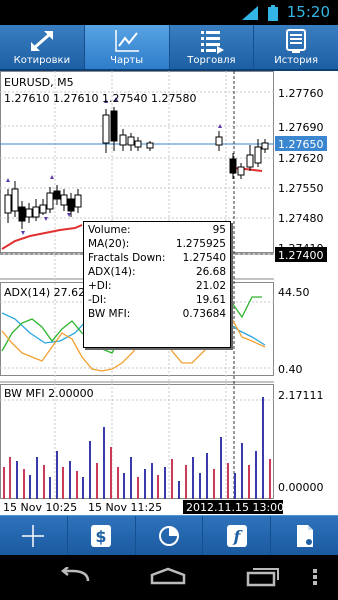 Image resolution: width=338 pixels, height=600 pixels. What do you see at coordinates (49, 393) in the screenshot?
I see `bwmfi-header: BW MFI 2.00000` at bounding box center [49, 393].